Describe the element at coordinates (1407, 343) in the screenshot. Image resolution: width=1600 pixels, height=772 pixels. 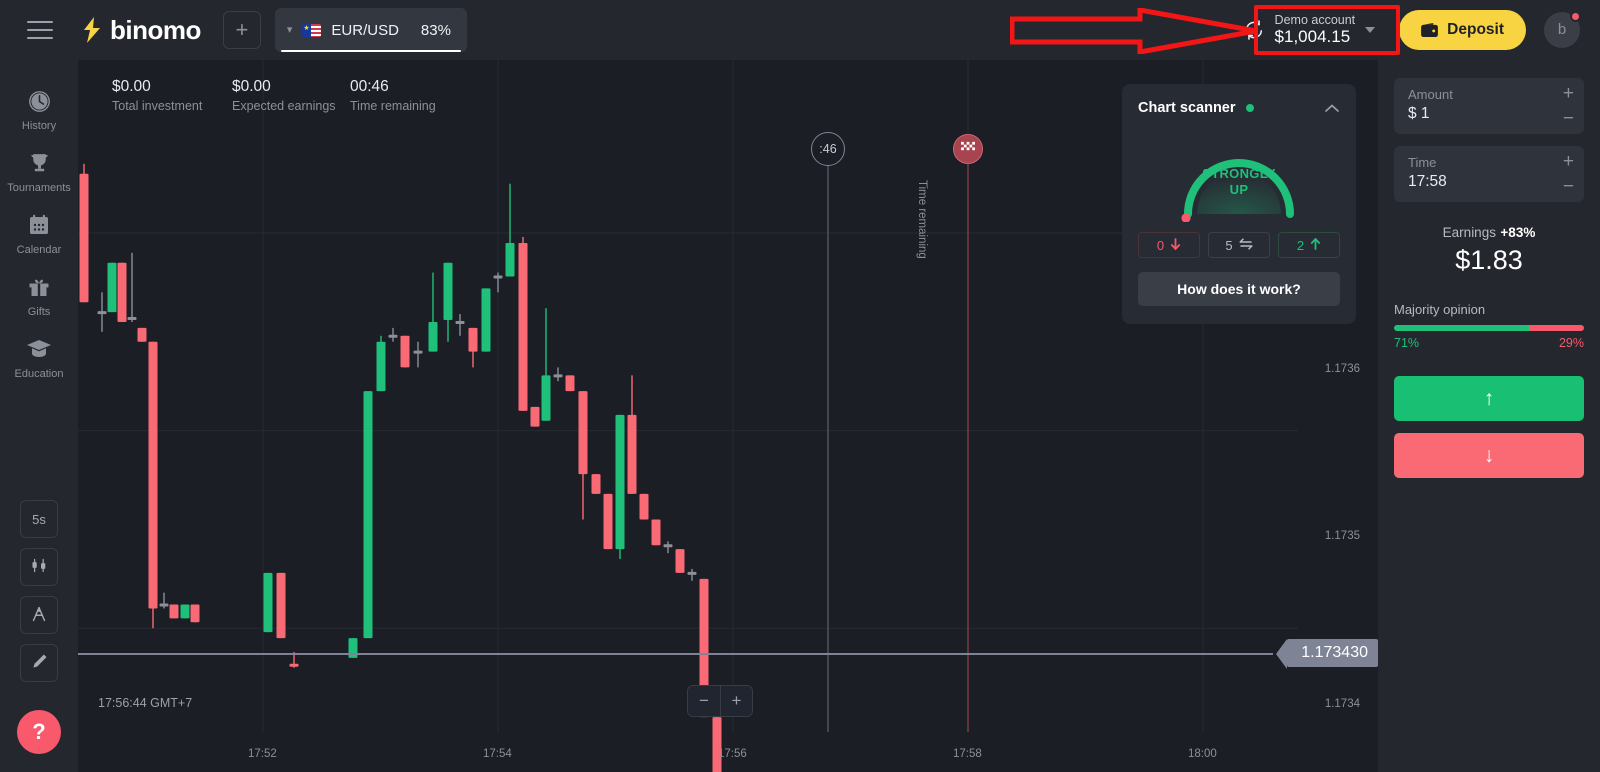
I see `majority-up-percent: 71%` at that location.